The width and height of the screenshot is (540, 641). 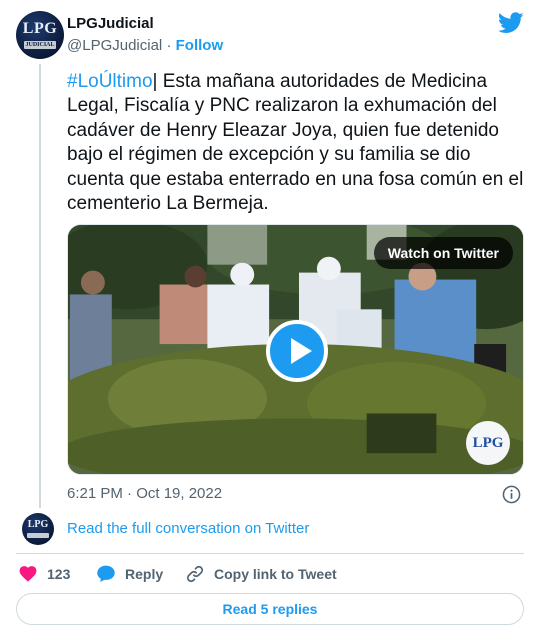 I want to click on watch-on-twitter-button: Watch on Twitter, so click(x=443, y=253).